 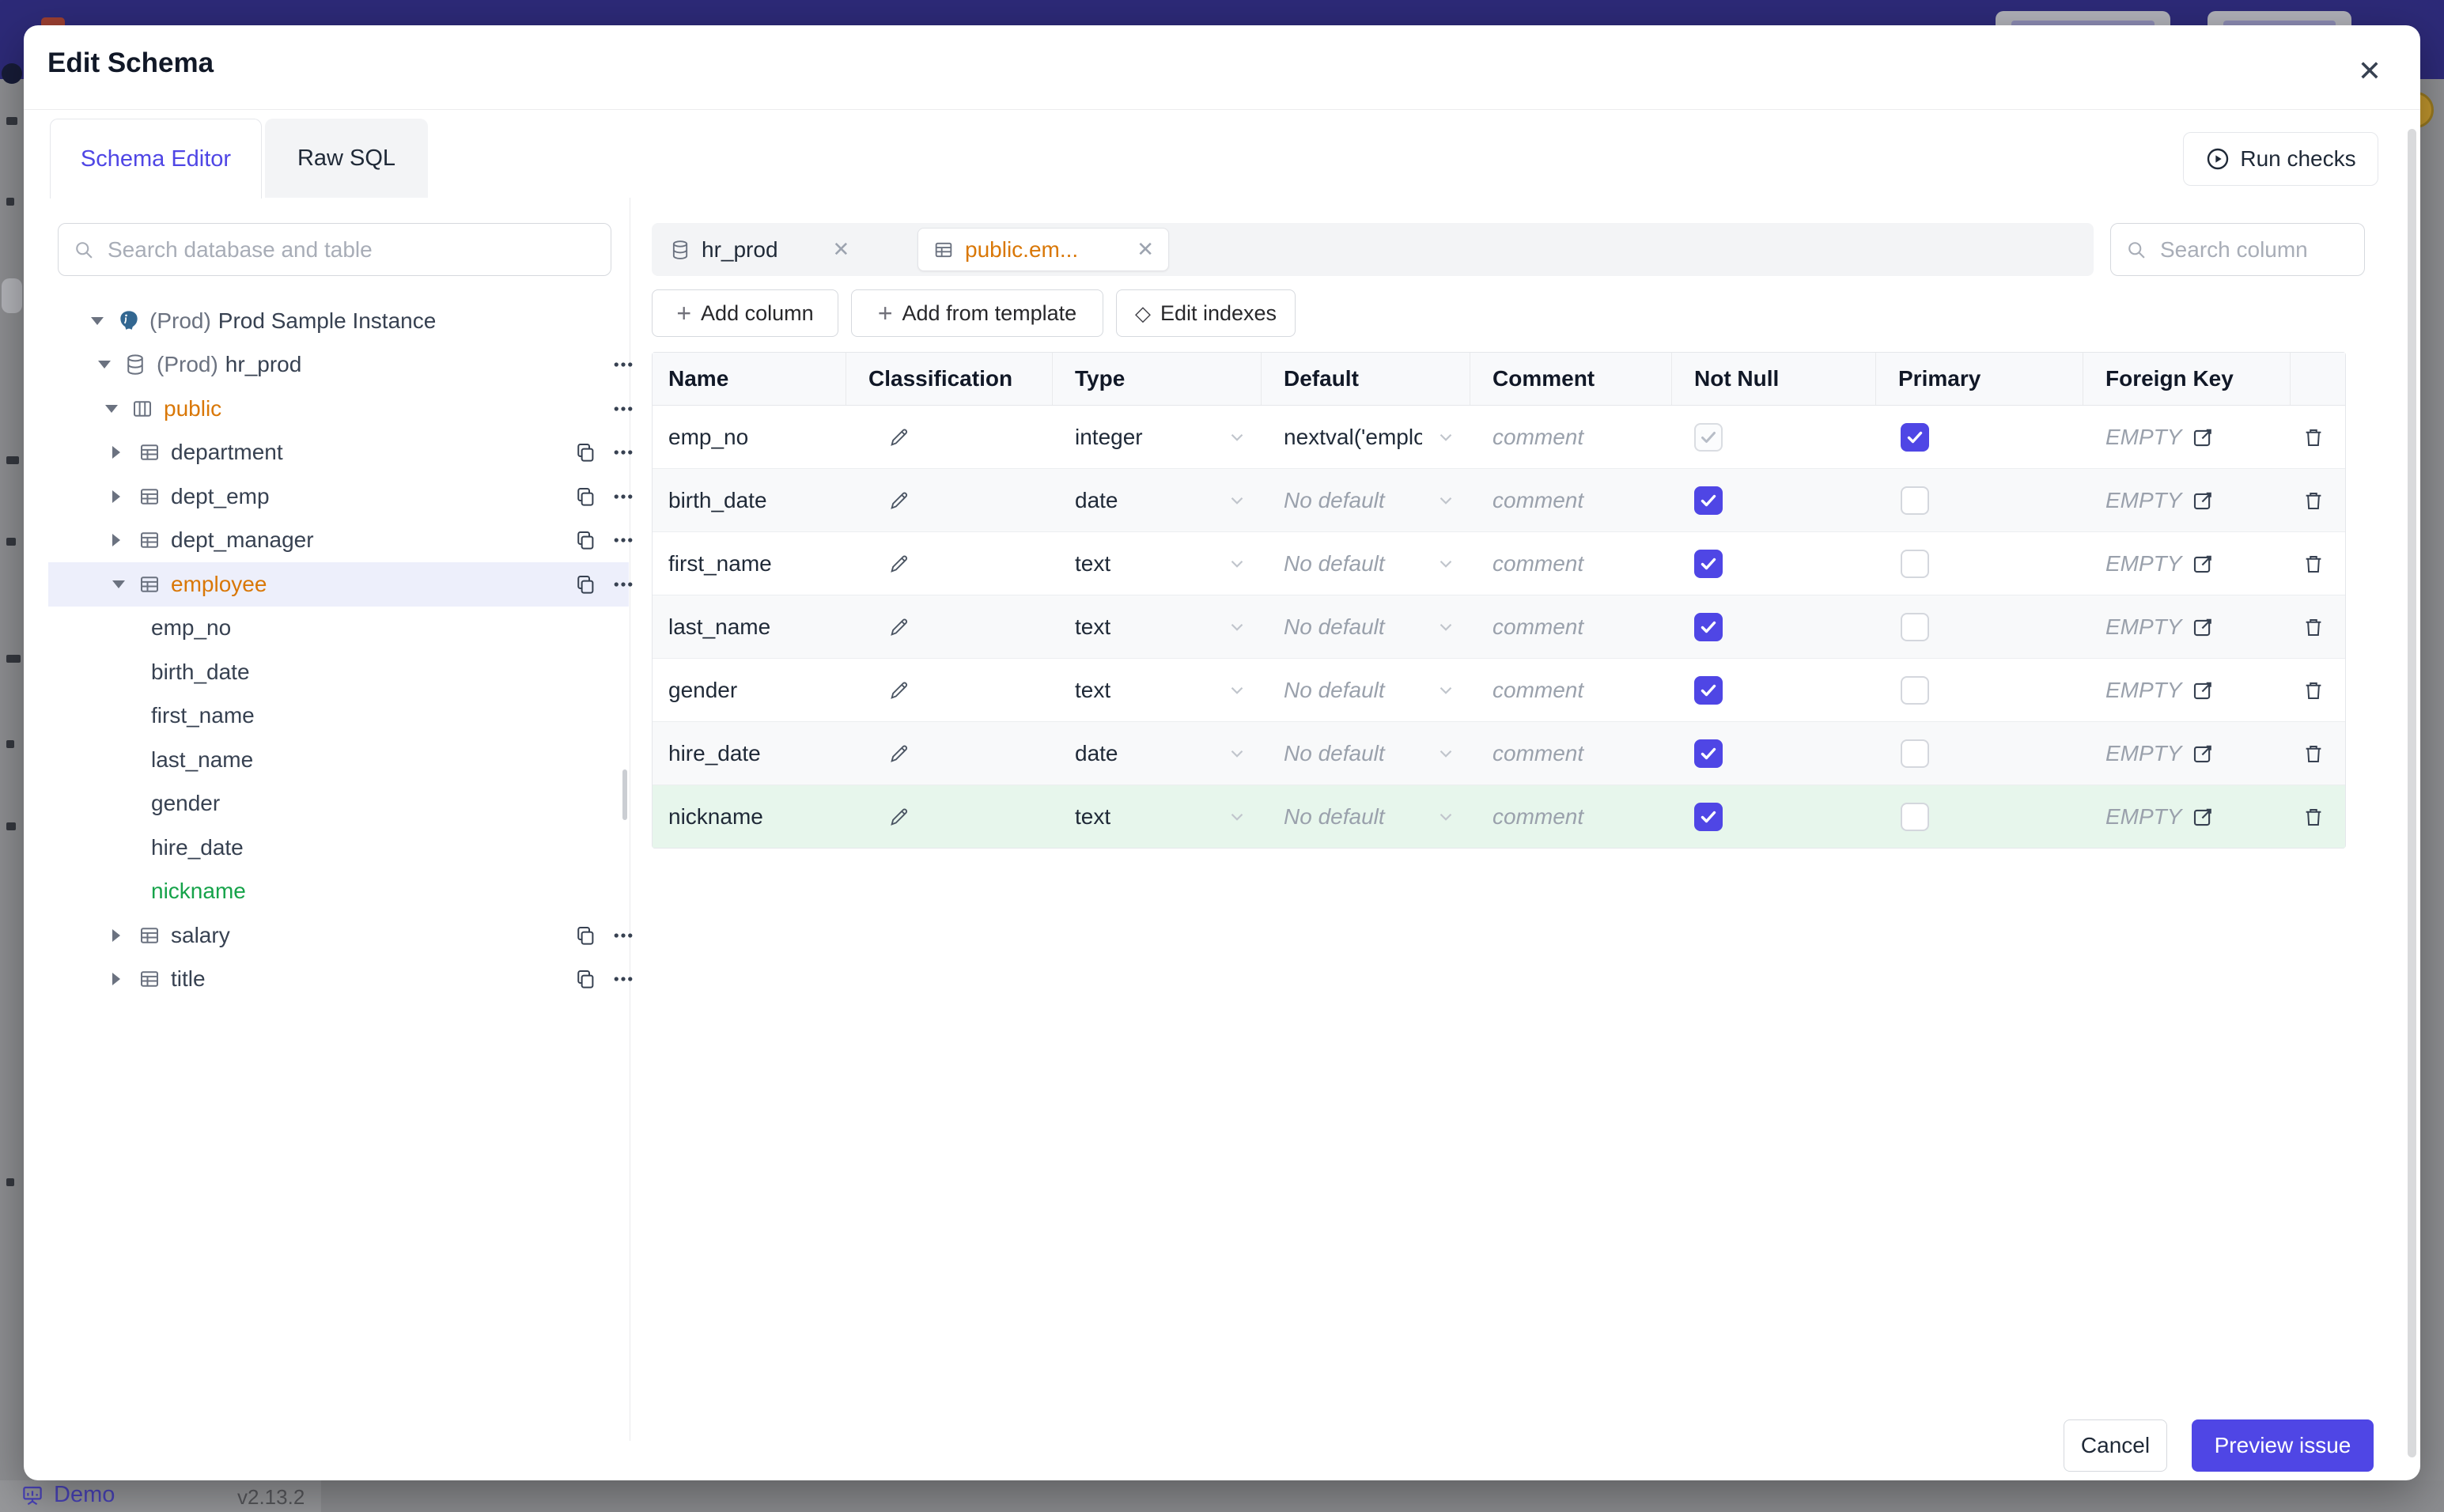 I want to click on column-name-cell: first_name, so click(x=749, y=563).